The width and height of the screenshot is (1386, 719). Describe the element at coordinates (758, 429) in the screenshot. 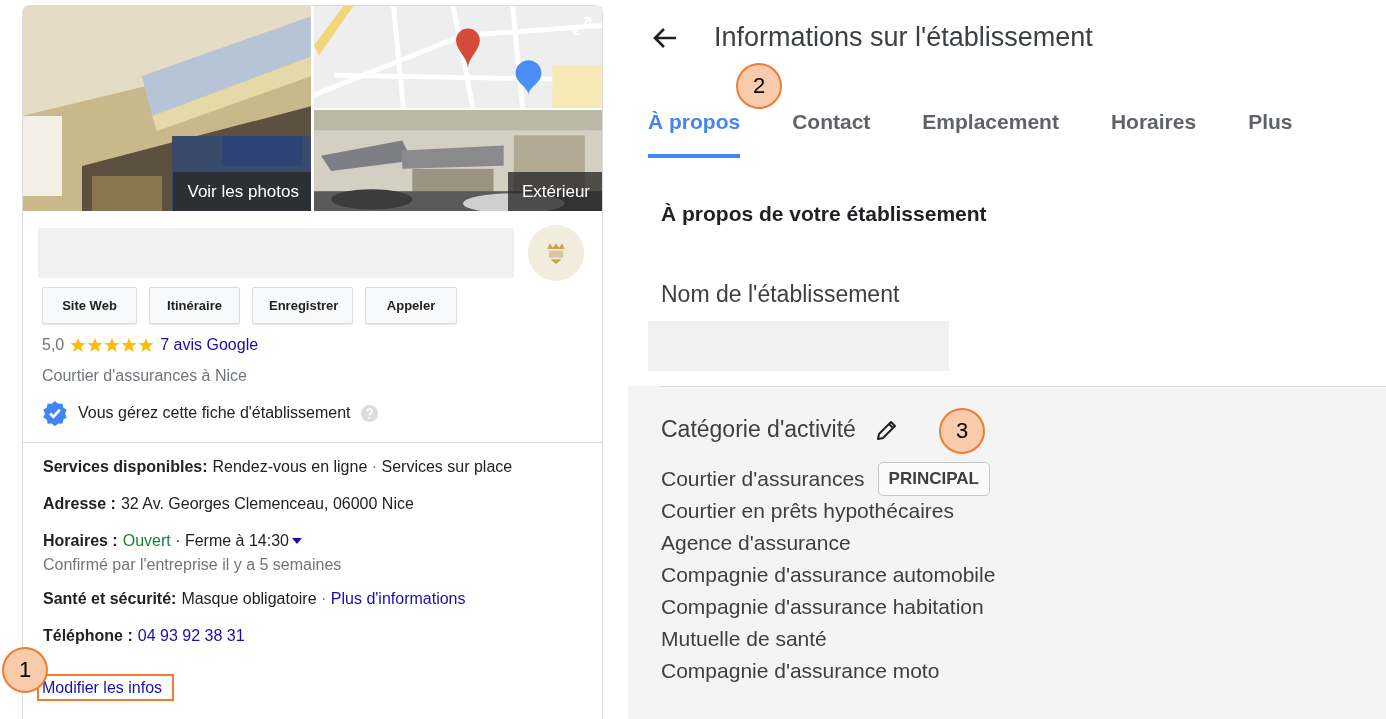

I see `category-heading: Catégorie d'activité` at that location.